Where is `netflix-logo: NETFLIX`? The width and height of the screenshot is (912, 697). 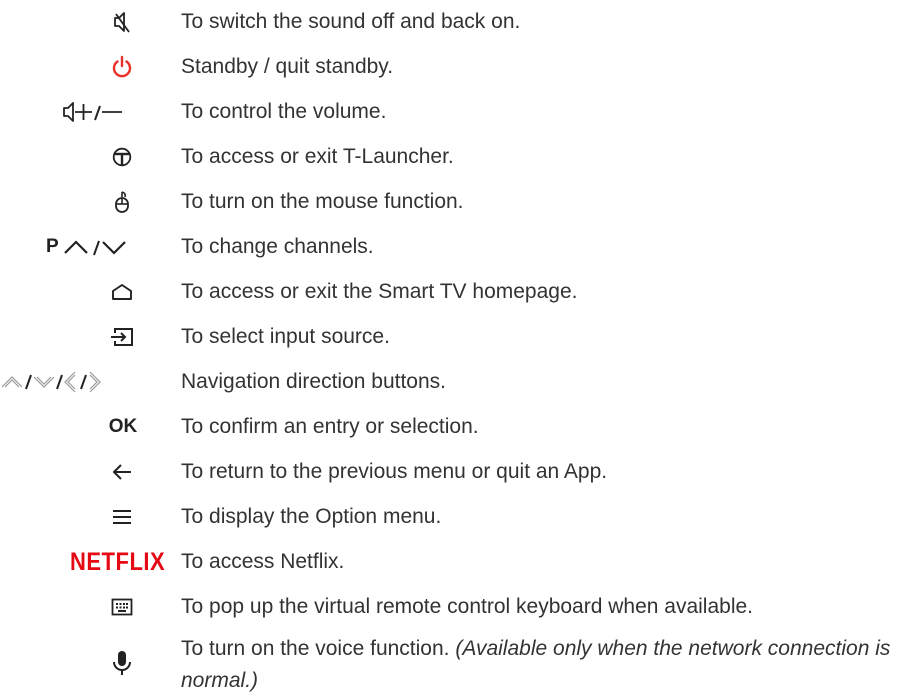 netflix-logo: NETFLIX is located at coordinates (118, 561).